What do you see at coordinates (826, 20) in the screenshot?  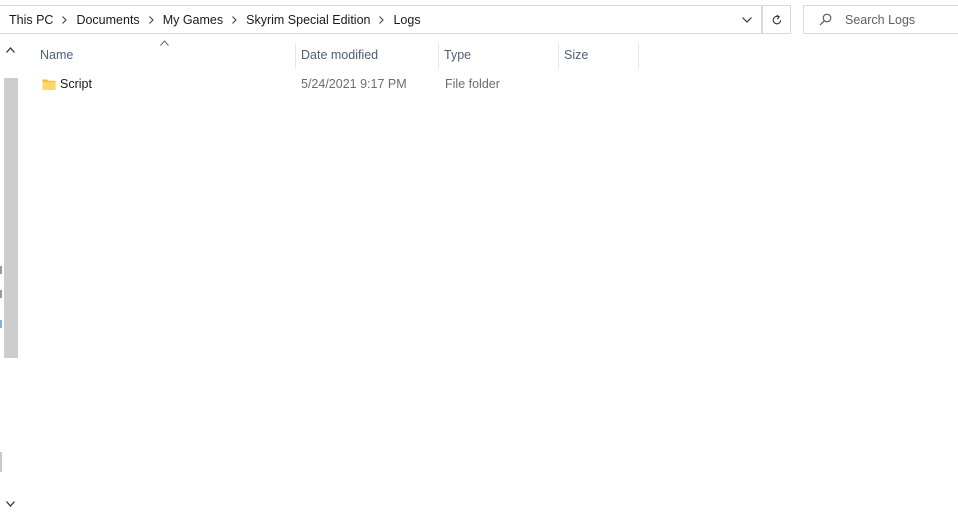 I see `search-icon` at bounding box center [826, 20].